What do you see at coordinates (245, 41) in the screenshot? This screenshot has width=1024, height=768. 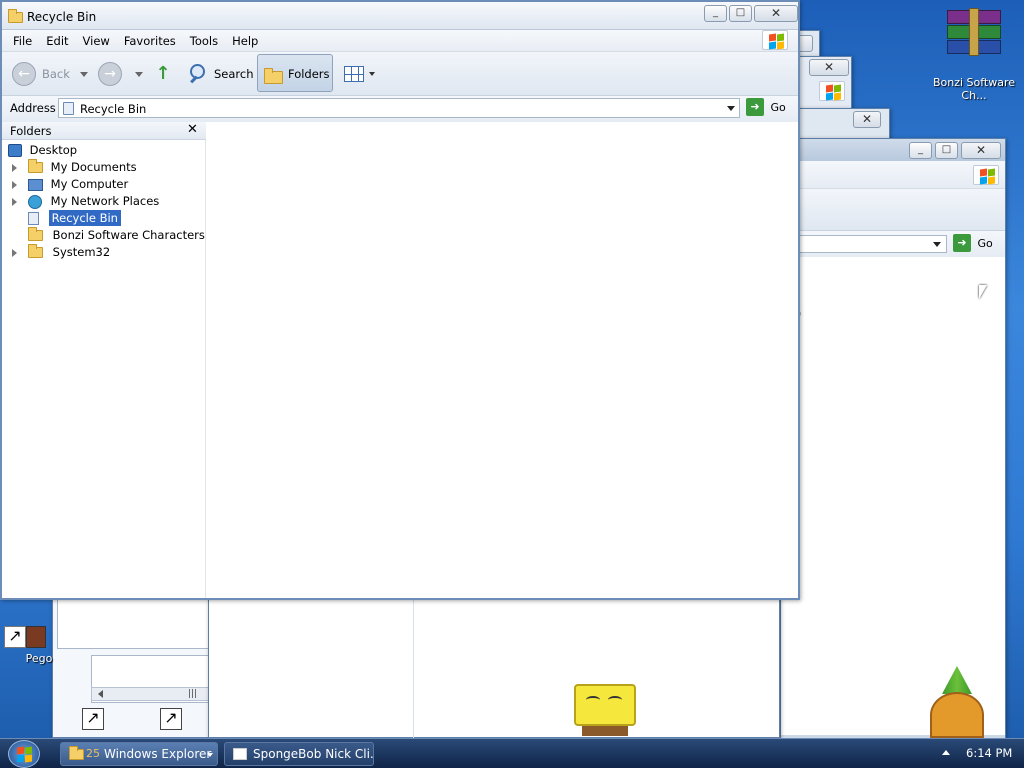 I see `menu-help: Help` at bounding box center [245, 41].